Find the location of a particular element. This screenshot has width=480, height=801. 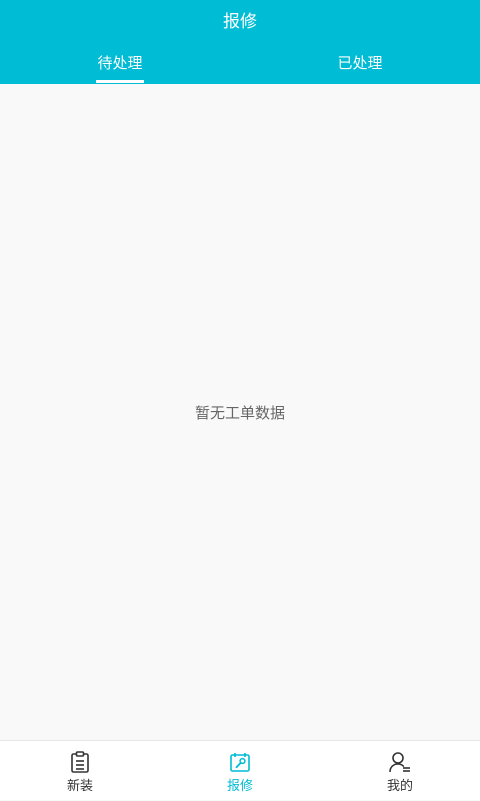

tab-pending-label: 待处理 is located at coordinates (120, 63).